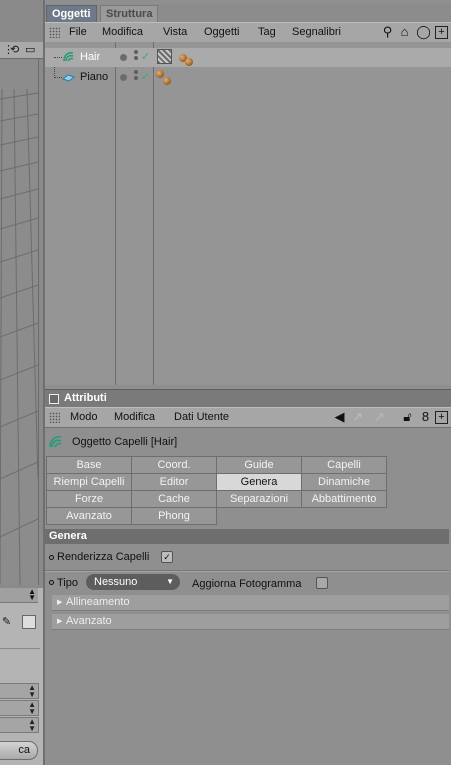 This screenshot has height=765, width=451. What do you see at coordinates (425, 416) in the screenshot?
I see `link-icon: 8` at bounding box center [425, 416].